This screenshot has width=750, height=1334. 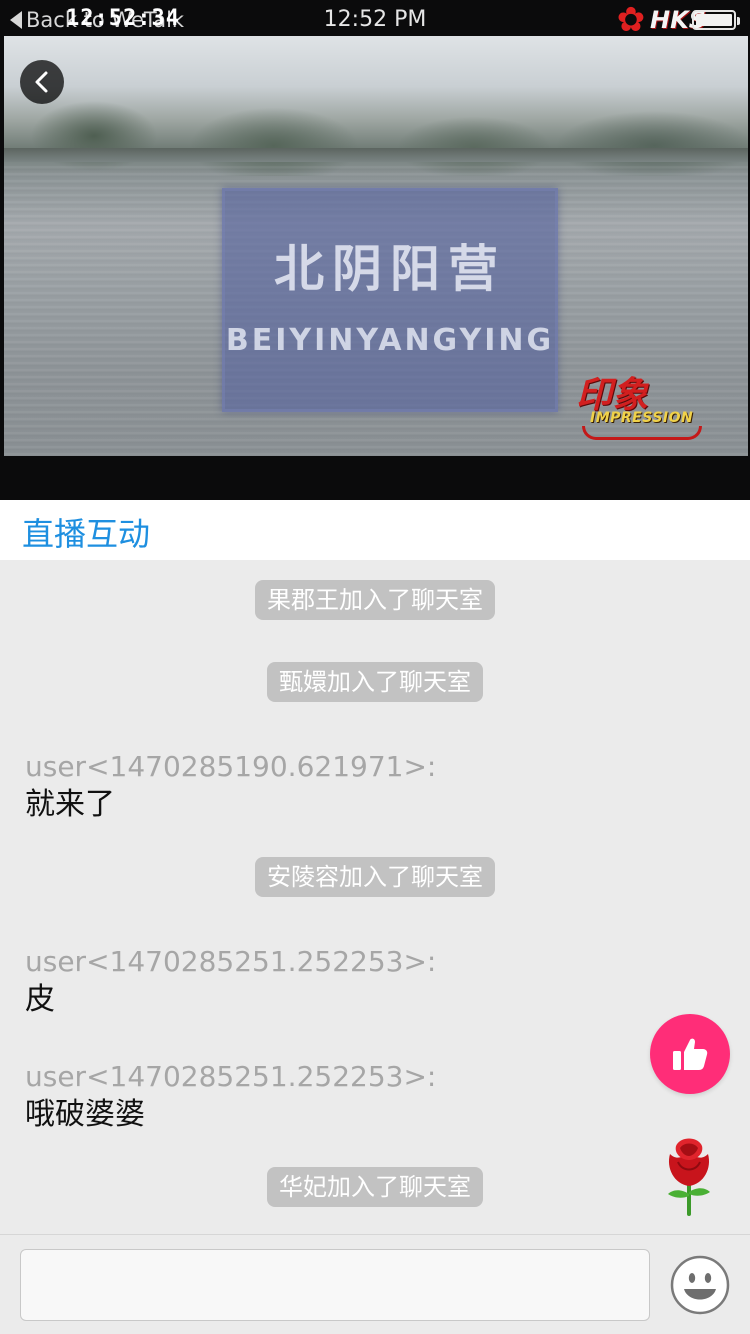 I want to click on user-message: user<1470285251.252253>: 皮, so click(x=230, y=983).